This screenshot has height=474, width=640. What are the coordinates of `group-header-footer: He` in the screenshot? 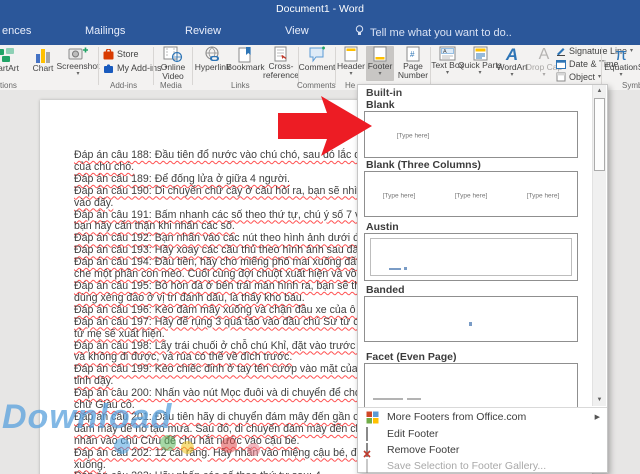 It's located at (350, 85).